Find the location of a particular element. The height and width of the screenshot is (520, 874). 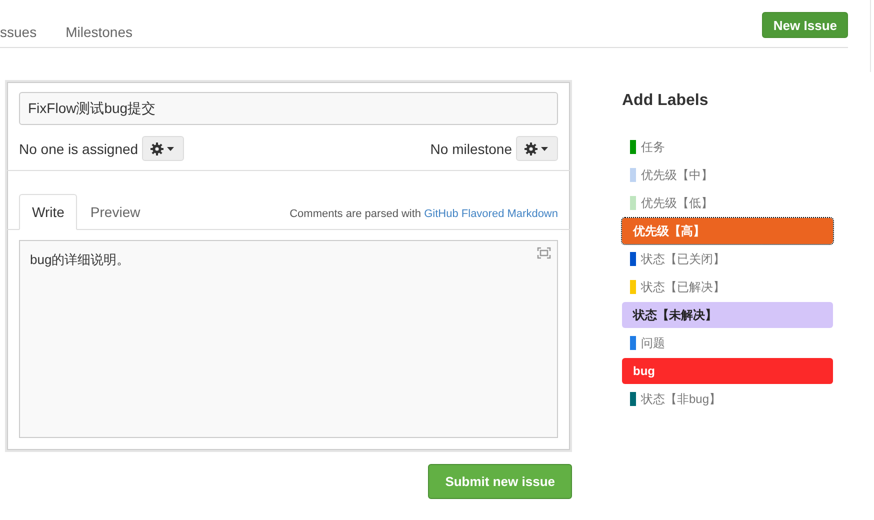

nav-tab: ssues is located at coordinates (18, 32).